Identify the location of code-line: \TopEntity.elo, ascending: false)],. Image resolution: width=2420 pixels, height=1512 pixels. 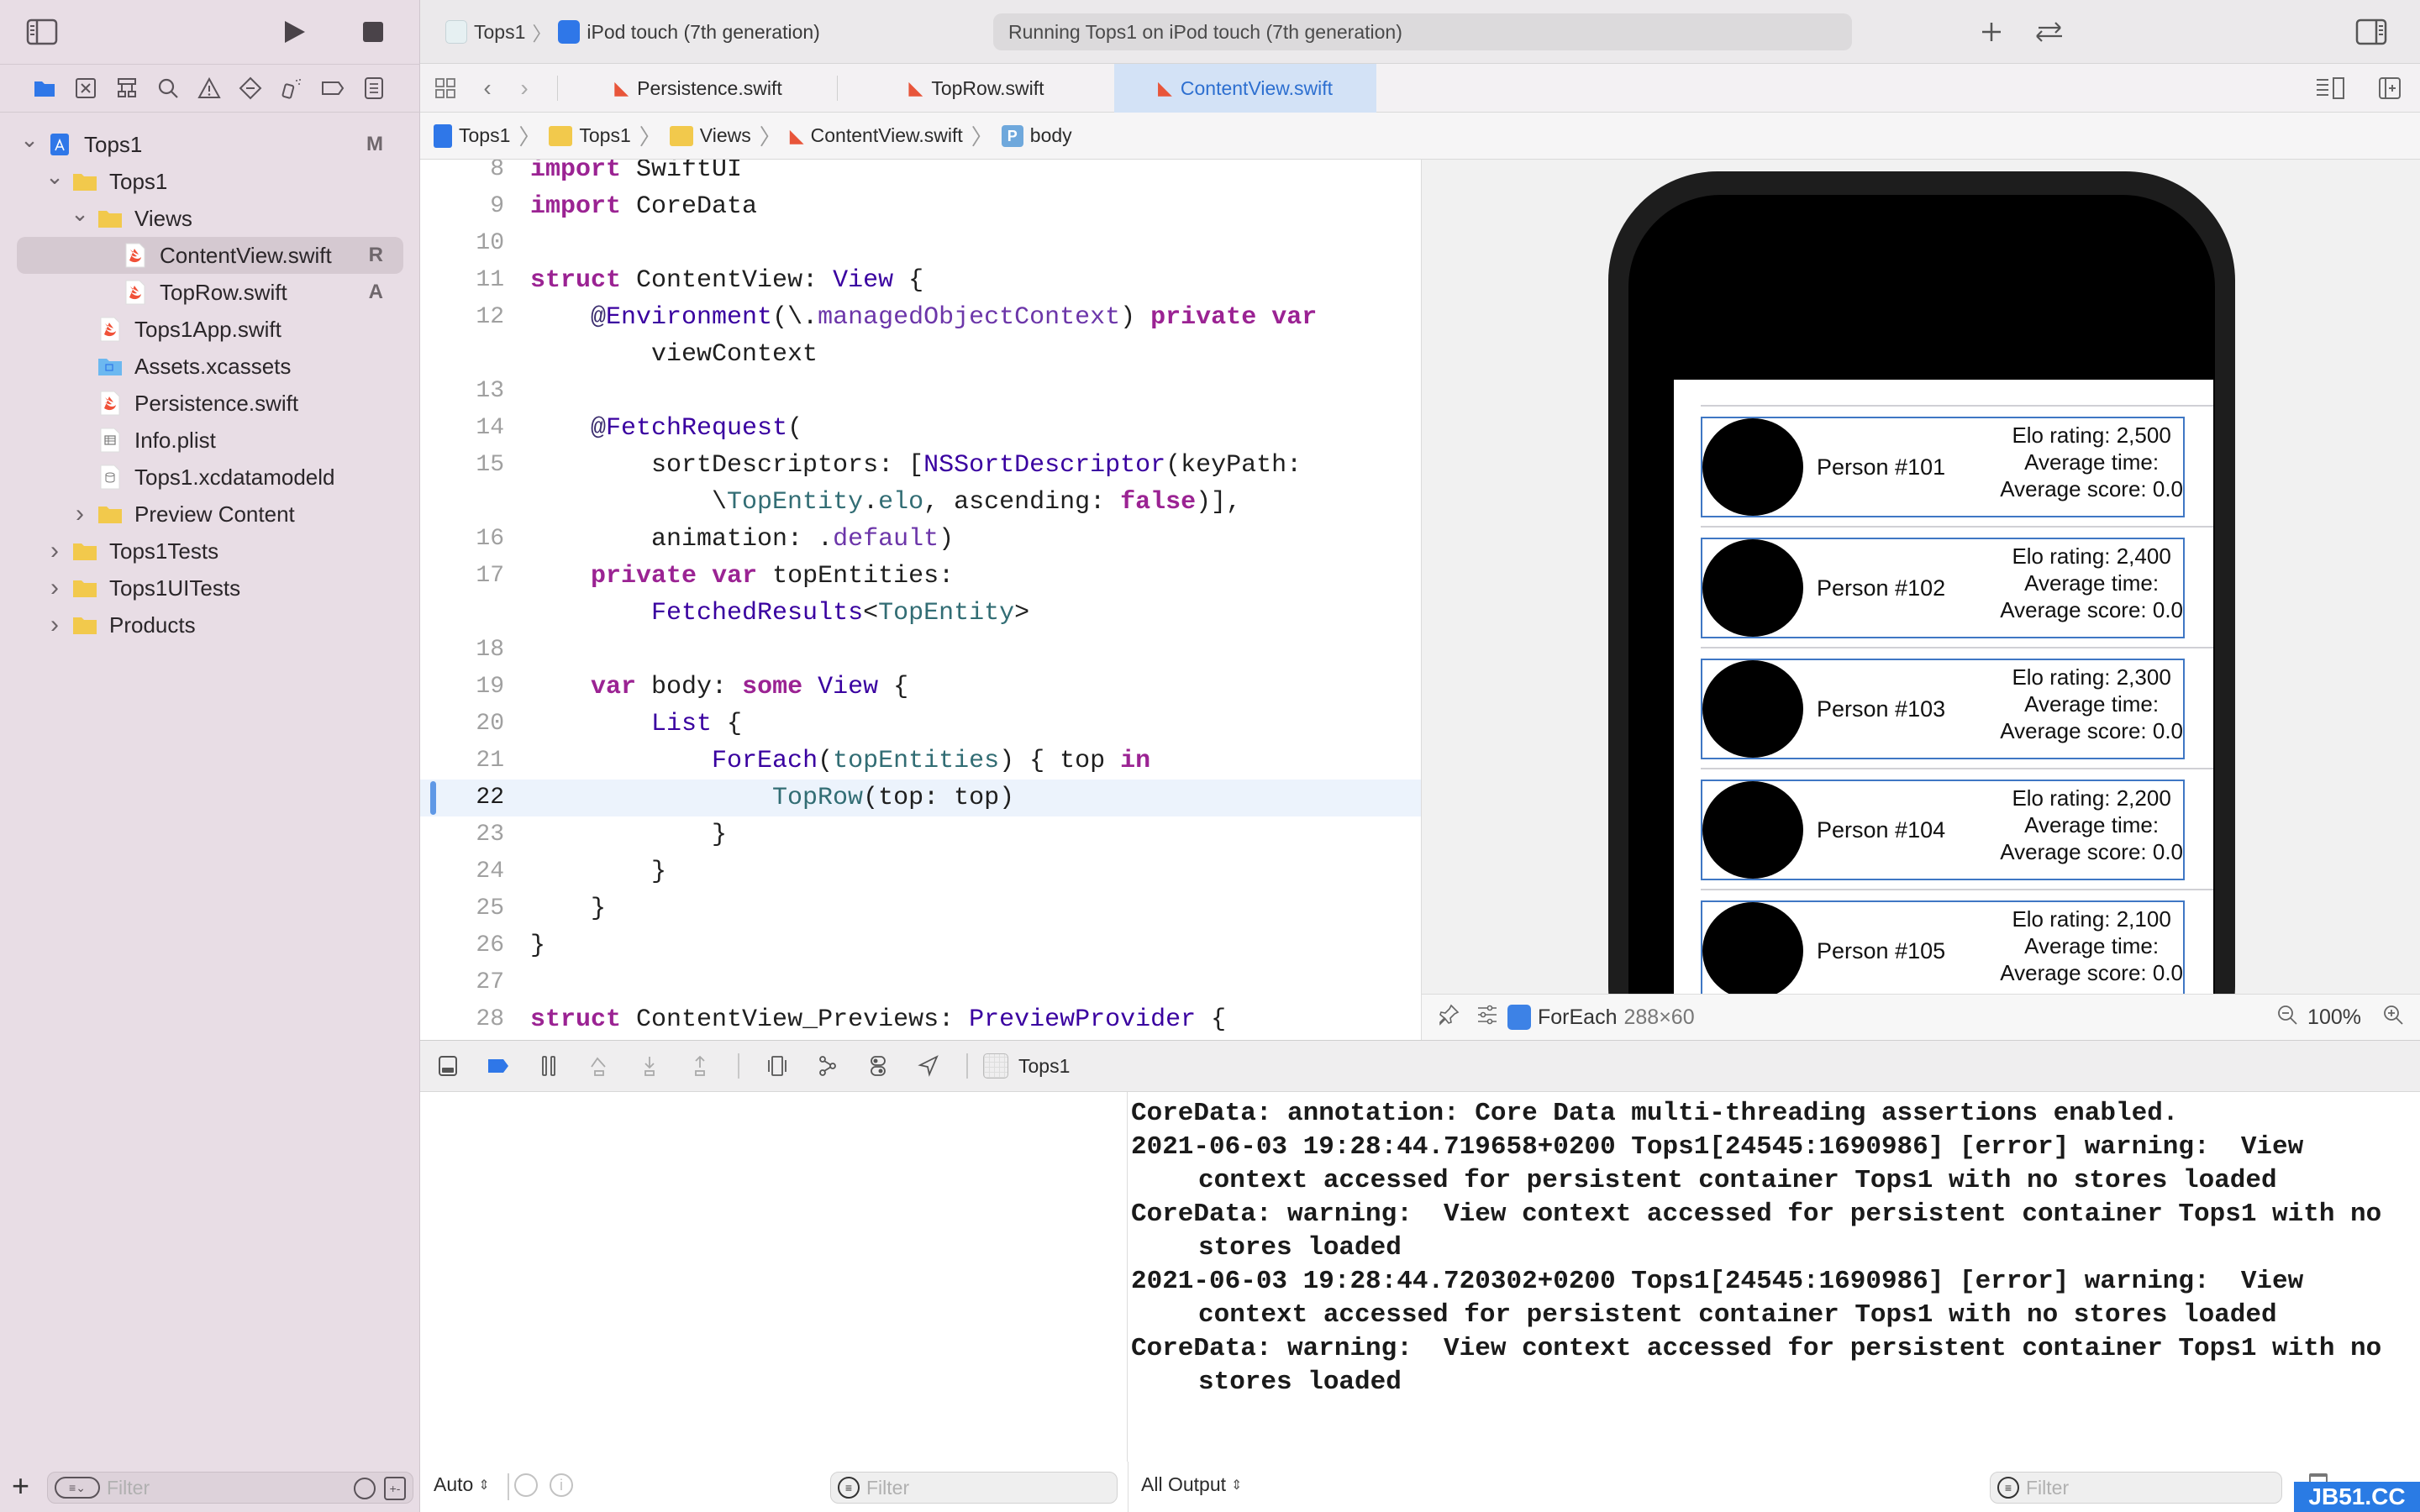
(921, 502).